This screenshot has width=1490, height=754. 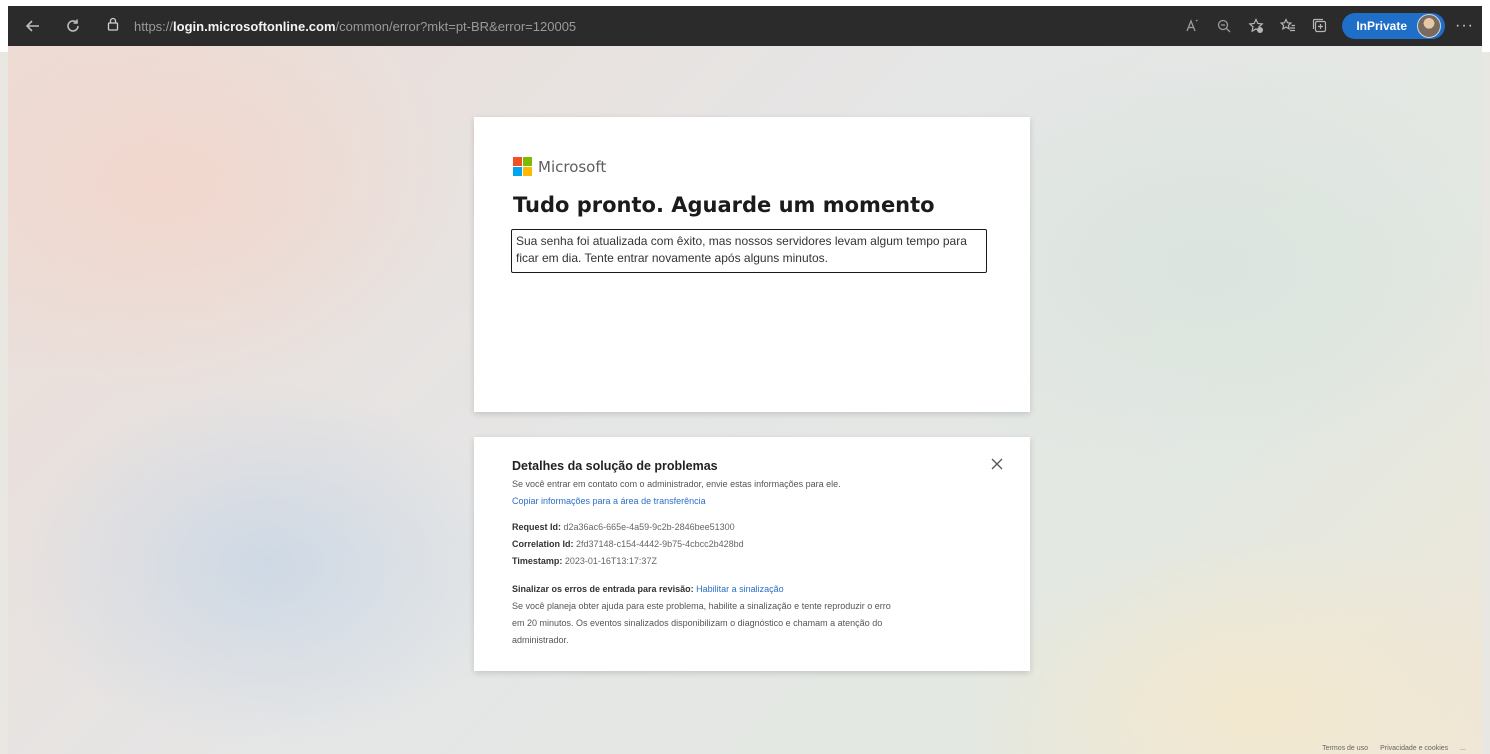 What do you see at coordinates (540, 640) in the screenshot?
I see `flag-description-line-3: administrador.` at bounding box center [540, 640].